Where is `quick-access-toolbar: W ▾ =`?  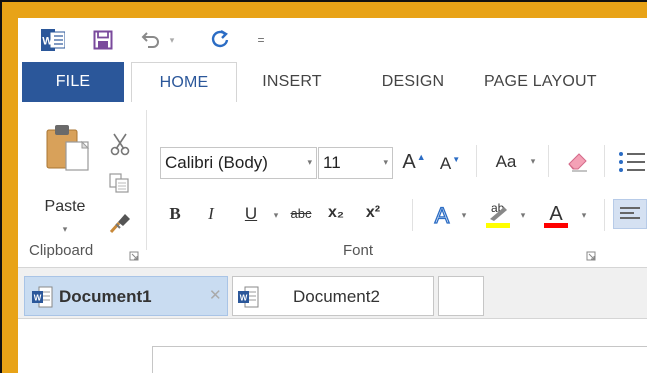 quick-access-toolbar: W ▾ = is located at coordinates (332, 40).